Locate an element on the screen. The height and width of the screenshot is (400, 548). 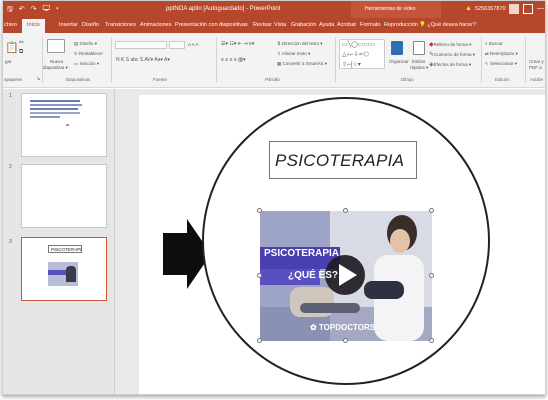
editing-group-label: Edición is located at coordinates (502, 79).